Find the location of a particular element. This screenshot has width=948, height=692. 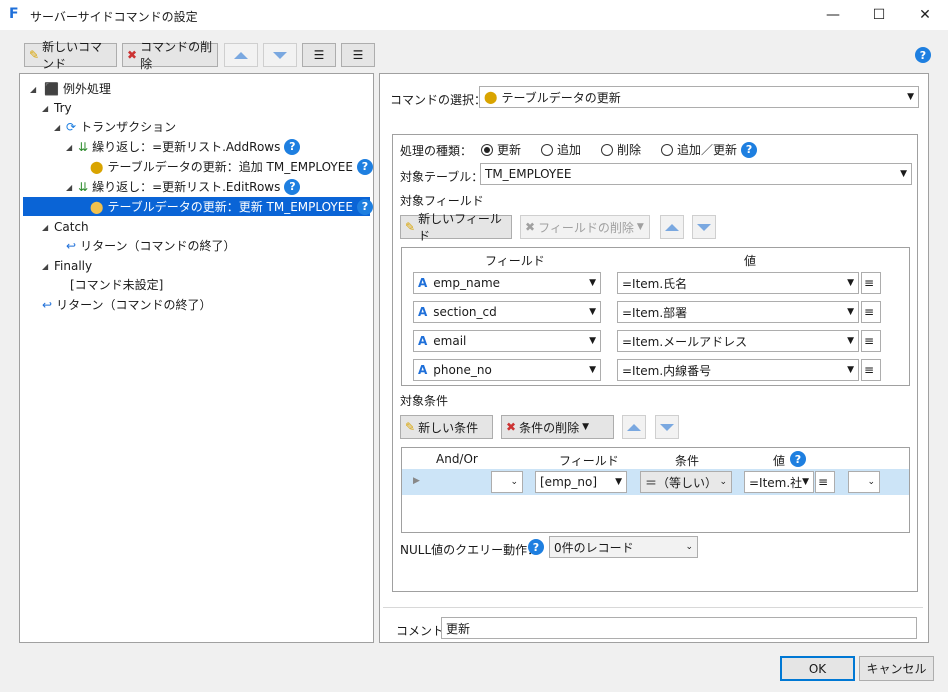

title-bar: F サーバーサイドコマンドの設定 — ☐ ✕ is located at coordinates (474, 15).